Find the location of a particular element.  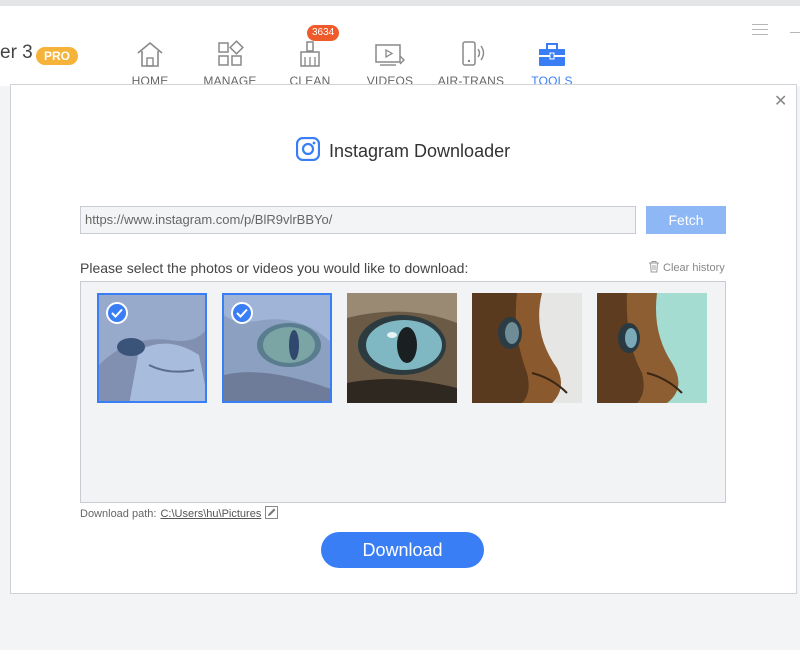

manage-icon is located at coordinates (230, 52).